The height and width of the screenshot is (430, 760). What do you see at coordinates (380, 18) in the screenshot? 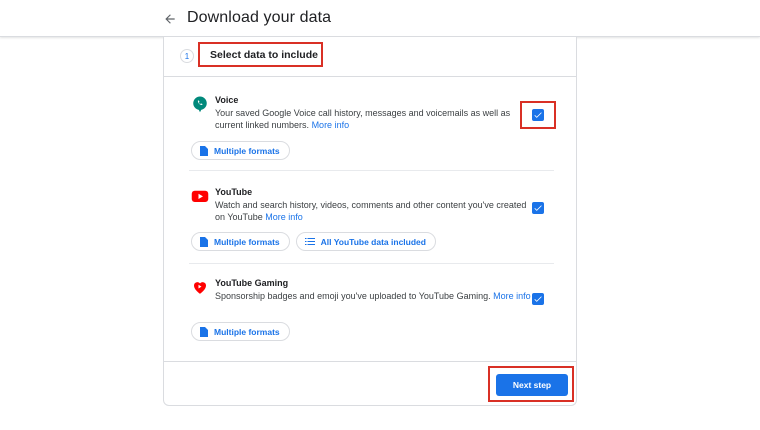
I see `top-bar: Download your data` at bounding box center [380, 18].